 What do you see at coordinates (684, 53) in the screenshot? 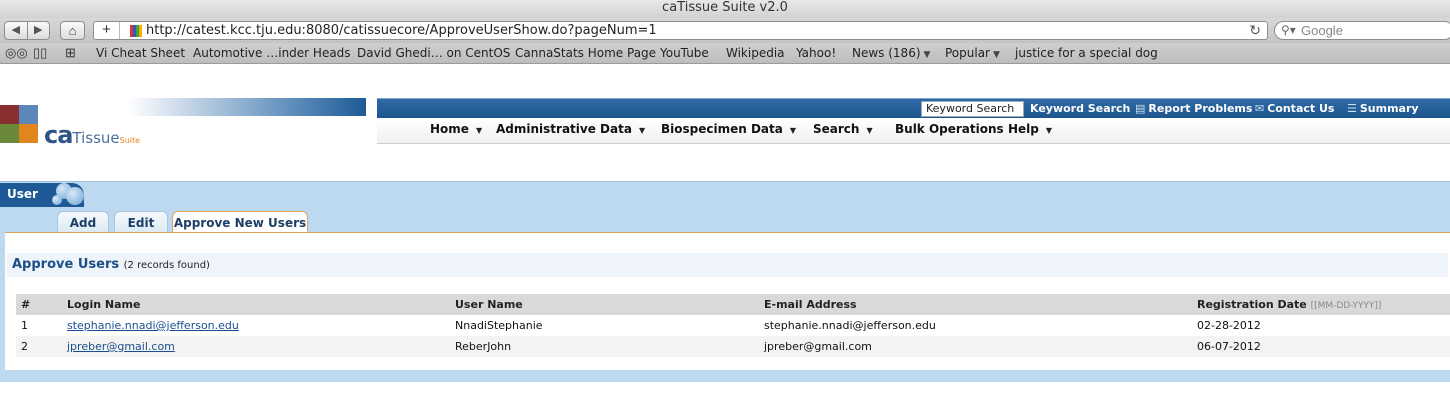
I see `bookmark-item: YouTube` at bounding box center [684, 53].